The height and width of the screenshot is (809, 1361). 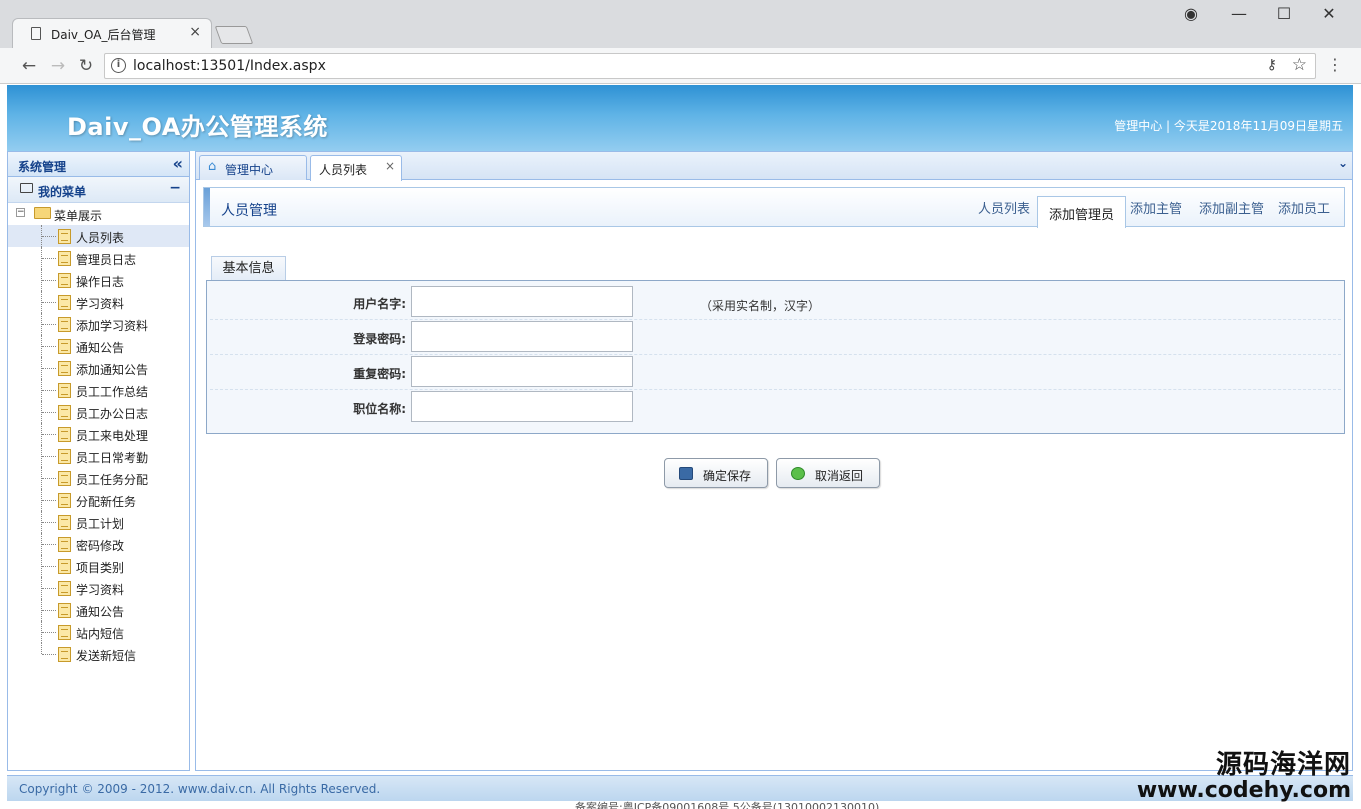 I want to click on panel-title: 人员管理, so click(x=249, y=211).